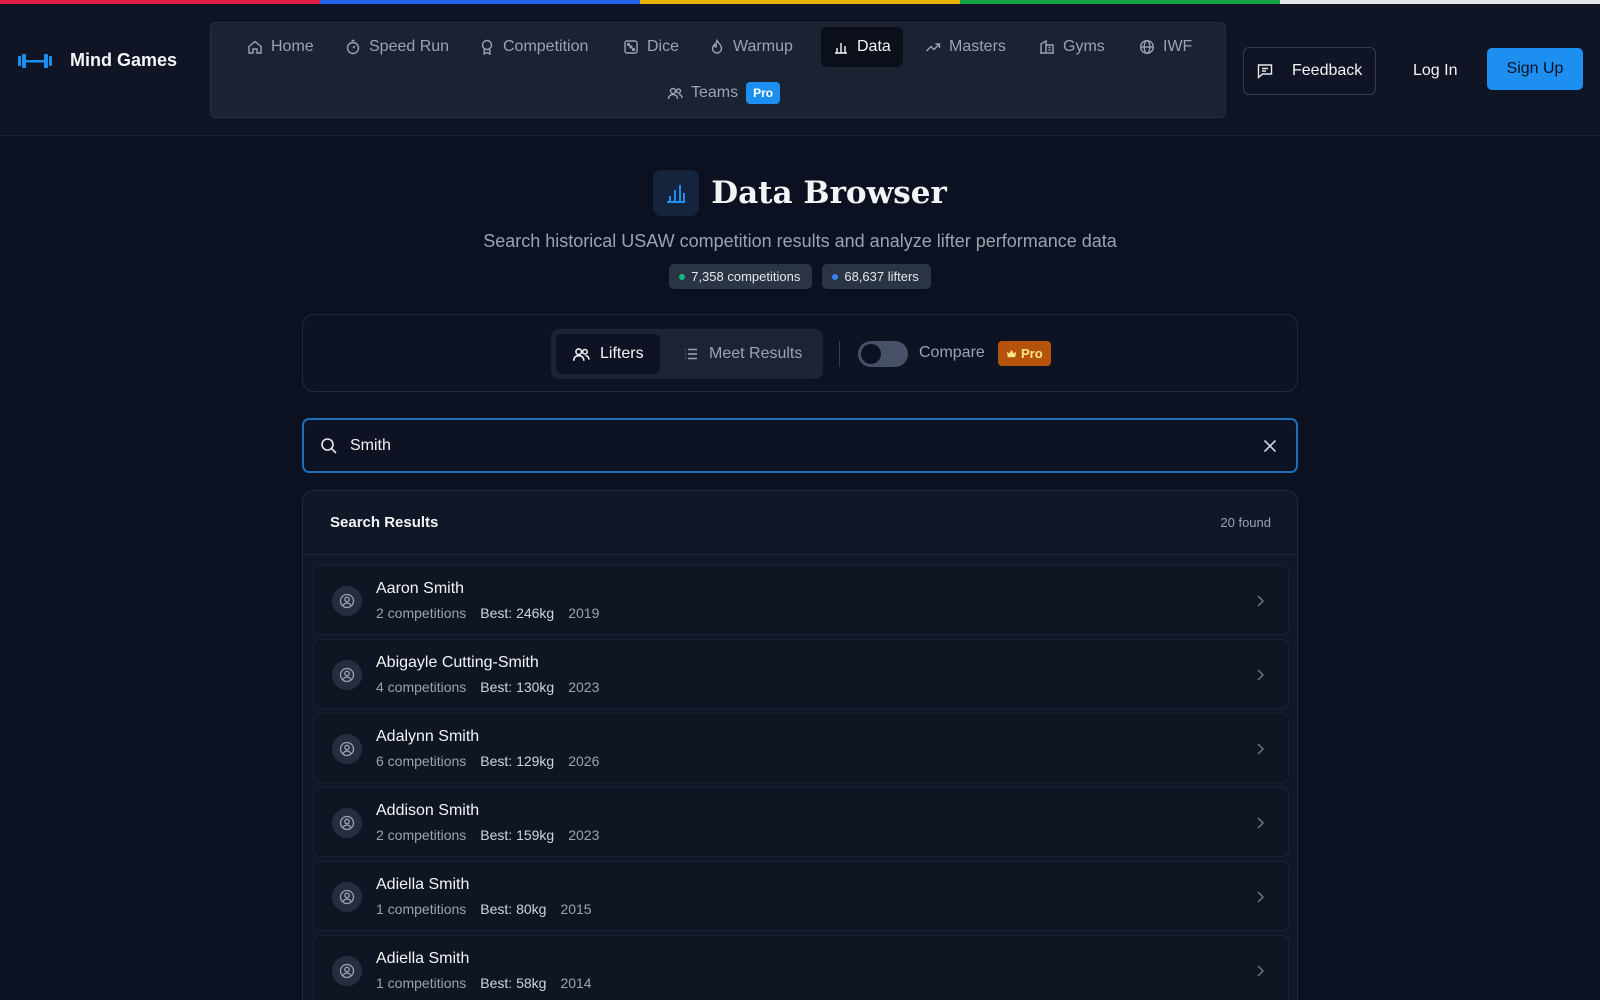 This screenshot has width=1600, height=1000. What do you see at coordinates (1535, 69) in the screenshot?
I see `signup-button: Sign Up` at bounding box center [1535, 69].